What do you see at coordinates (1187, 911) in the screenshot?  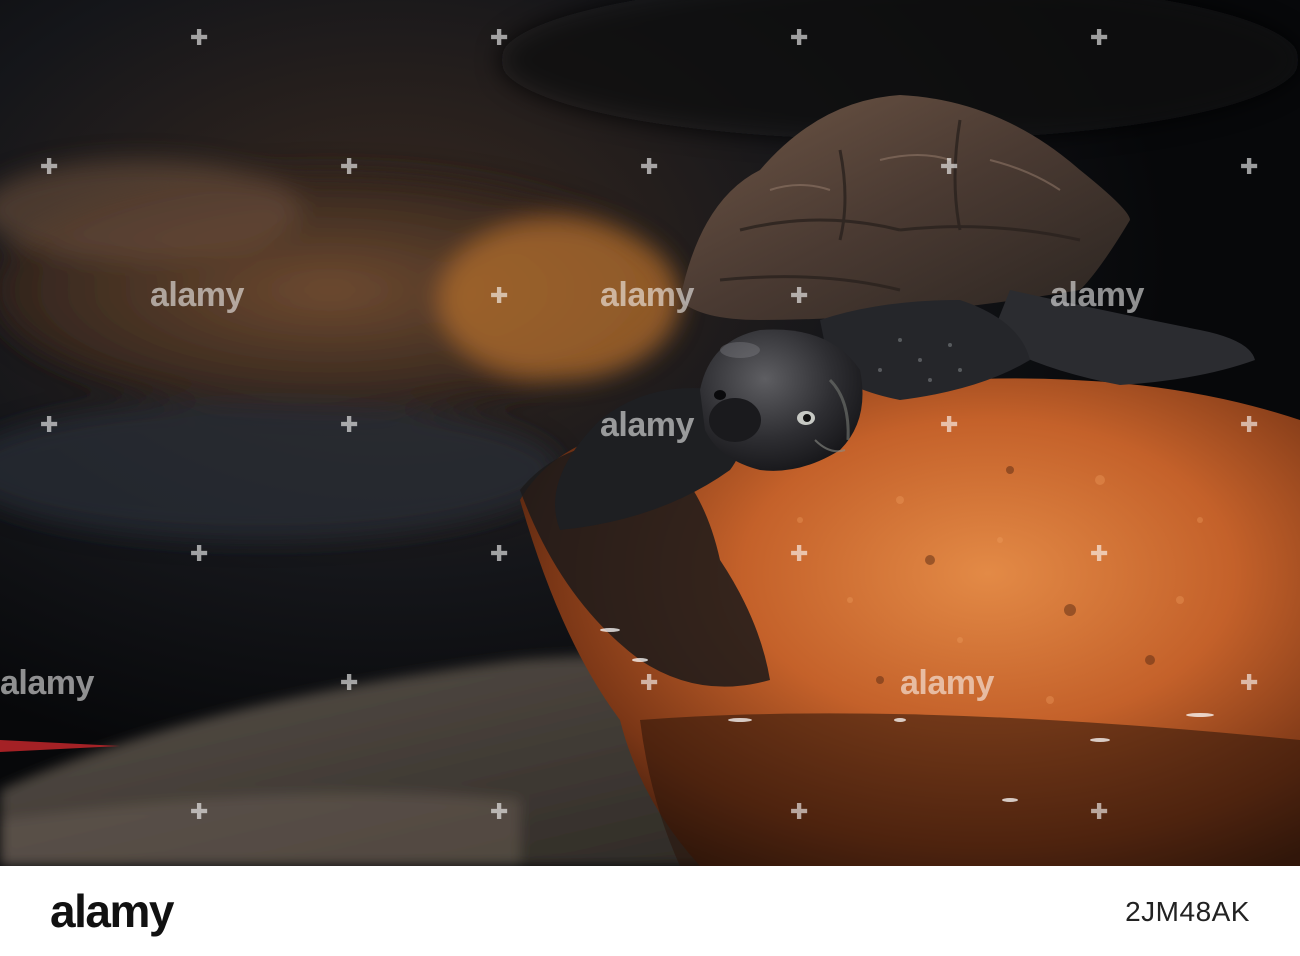 I see `image-id: 2JM48AK` at bounding box center [1187, 911].